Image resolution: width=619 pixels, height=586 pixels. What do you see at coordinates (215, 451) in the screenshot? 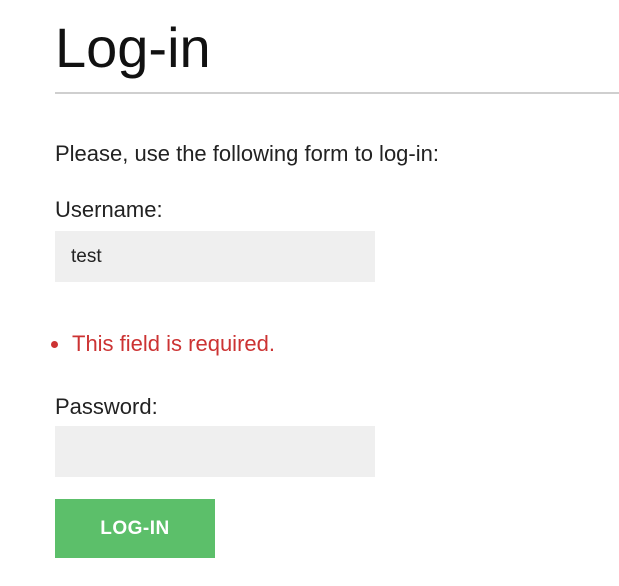
I see `password-input` at bounding box center [215, 451].